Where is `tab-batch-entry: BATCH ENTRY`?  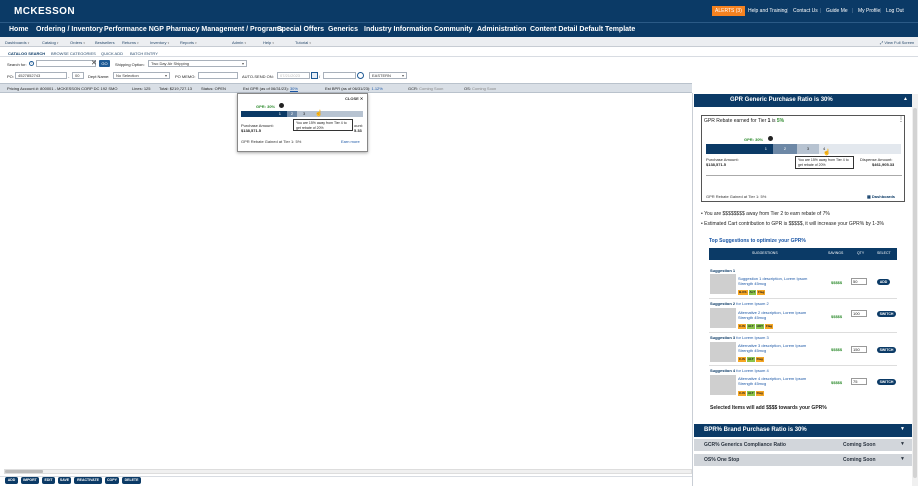 tab-batch-entry: BATCH ENTRY is located at coordinates (144, 53).